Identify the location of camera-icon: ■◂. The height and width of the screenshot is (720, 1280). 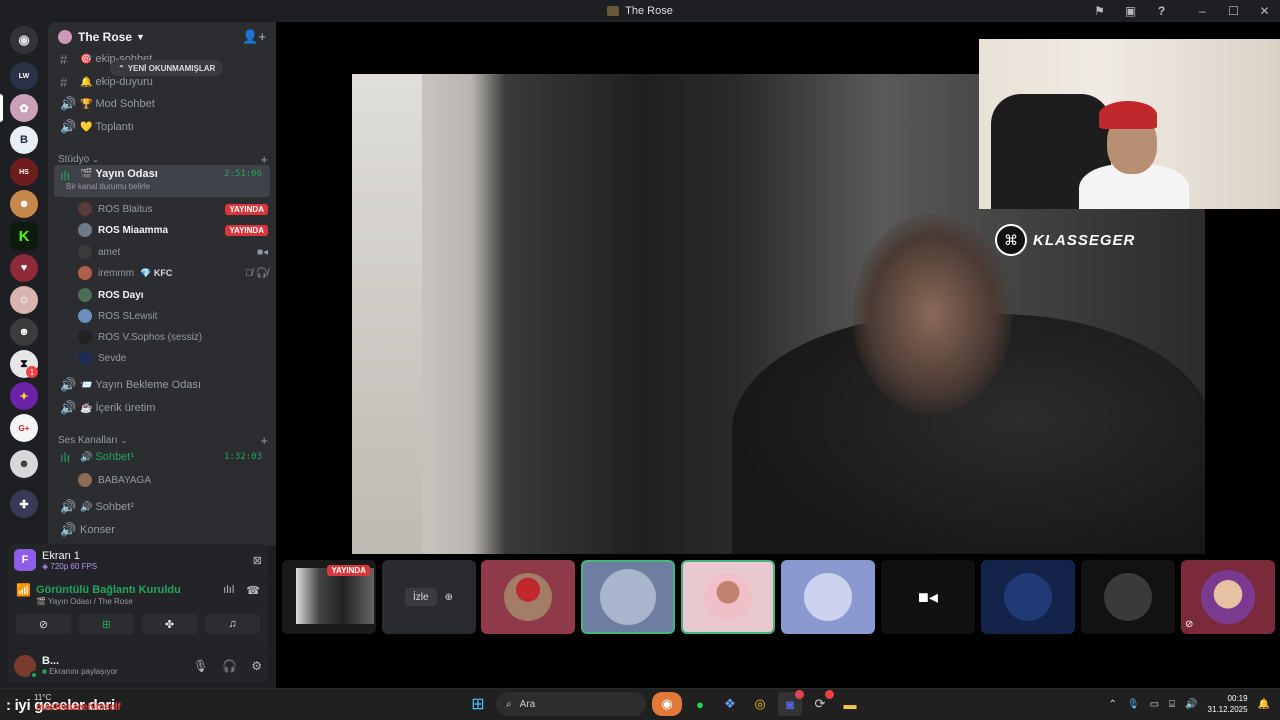
(928, 596).